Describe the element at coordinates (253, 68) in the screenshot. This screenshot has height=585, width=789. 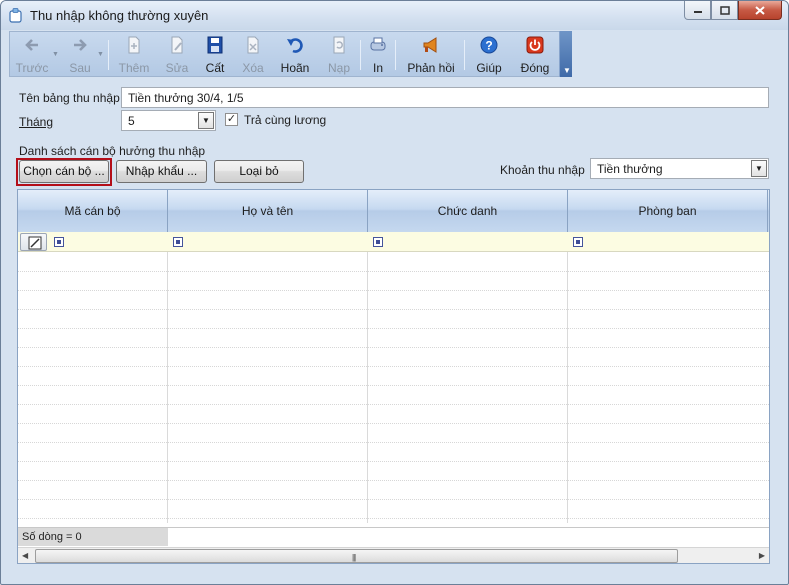
I see `toolbar-delete-label: Xóa` at that location.